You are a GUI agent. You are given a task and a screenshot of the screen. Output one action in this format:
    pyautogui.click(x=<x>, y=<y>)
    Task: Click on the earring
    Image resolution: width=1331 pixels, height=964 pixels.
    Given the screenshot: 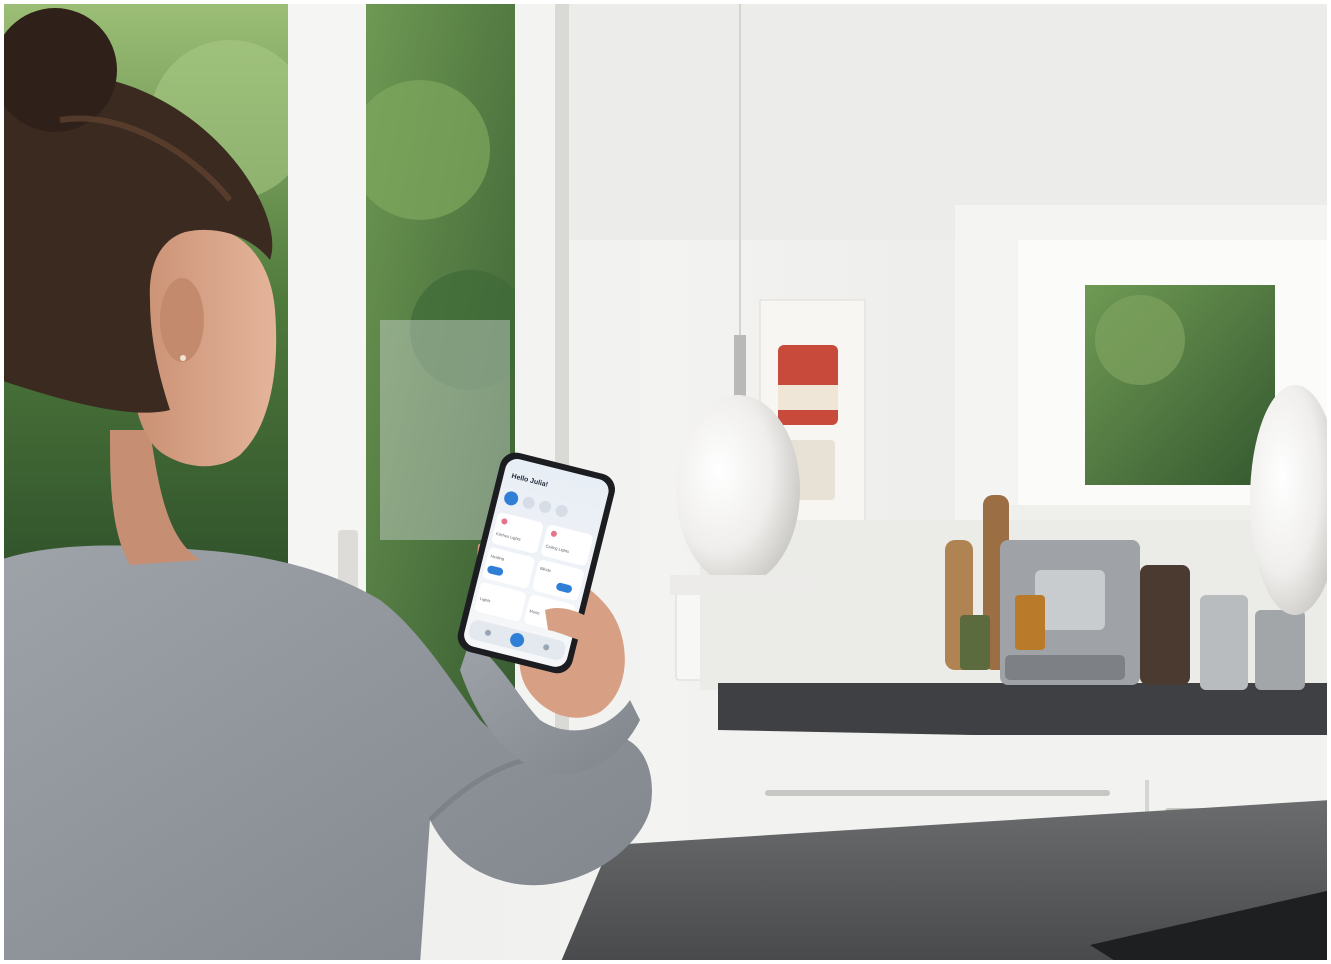 What is the action you would take?
    pyautogui.click(x=183, y=358)
    